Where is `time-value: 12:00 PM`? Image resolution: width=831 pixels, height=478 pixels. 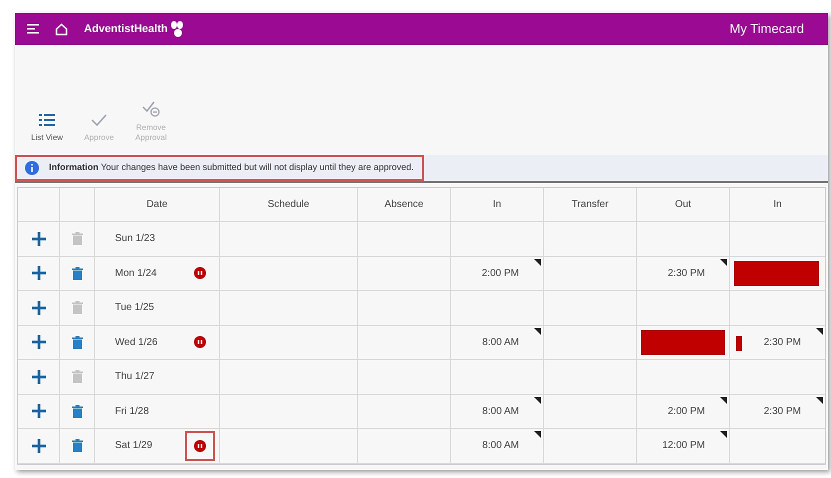
time-value: 12:00 PM is located at coordinates (683, 446).